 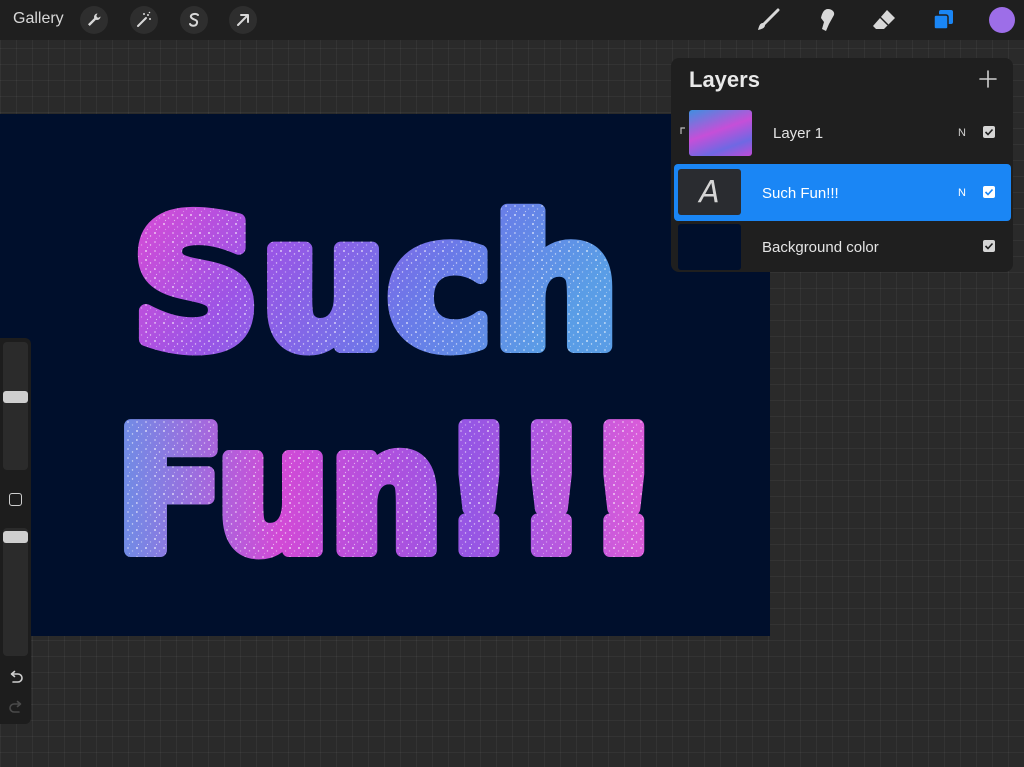 I want to click on undo-icon, so click(x=16, y=677).